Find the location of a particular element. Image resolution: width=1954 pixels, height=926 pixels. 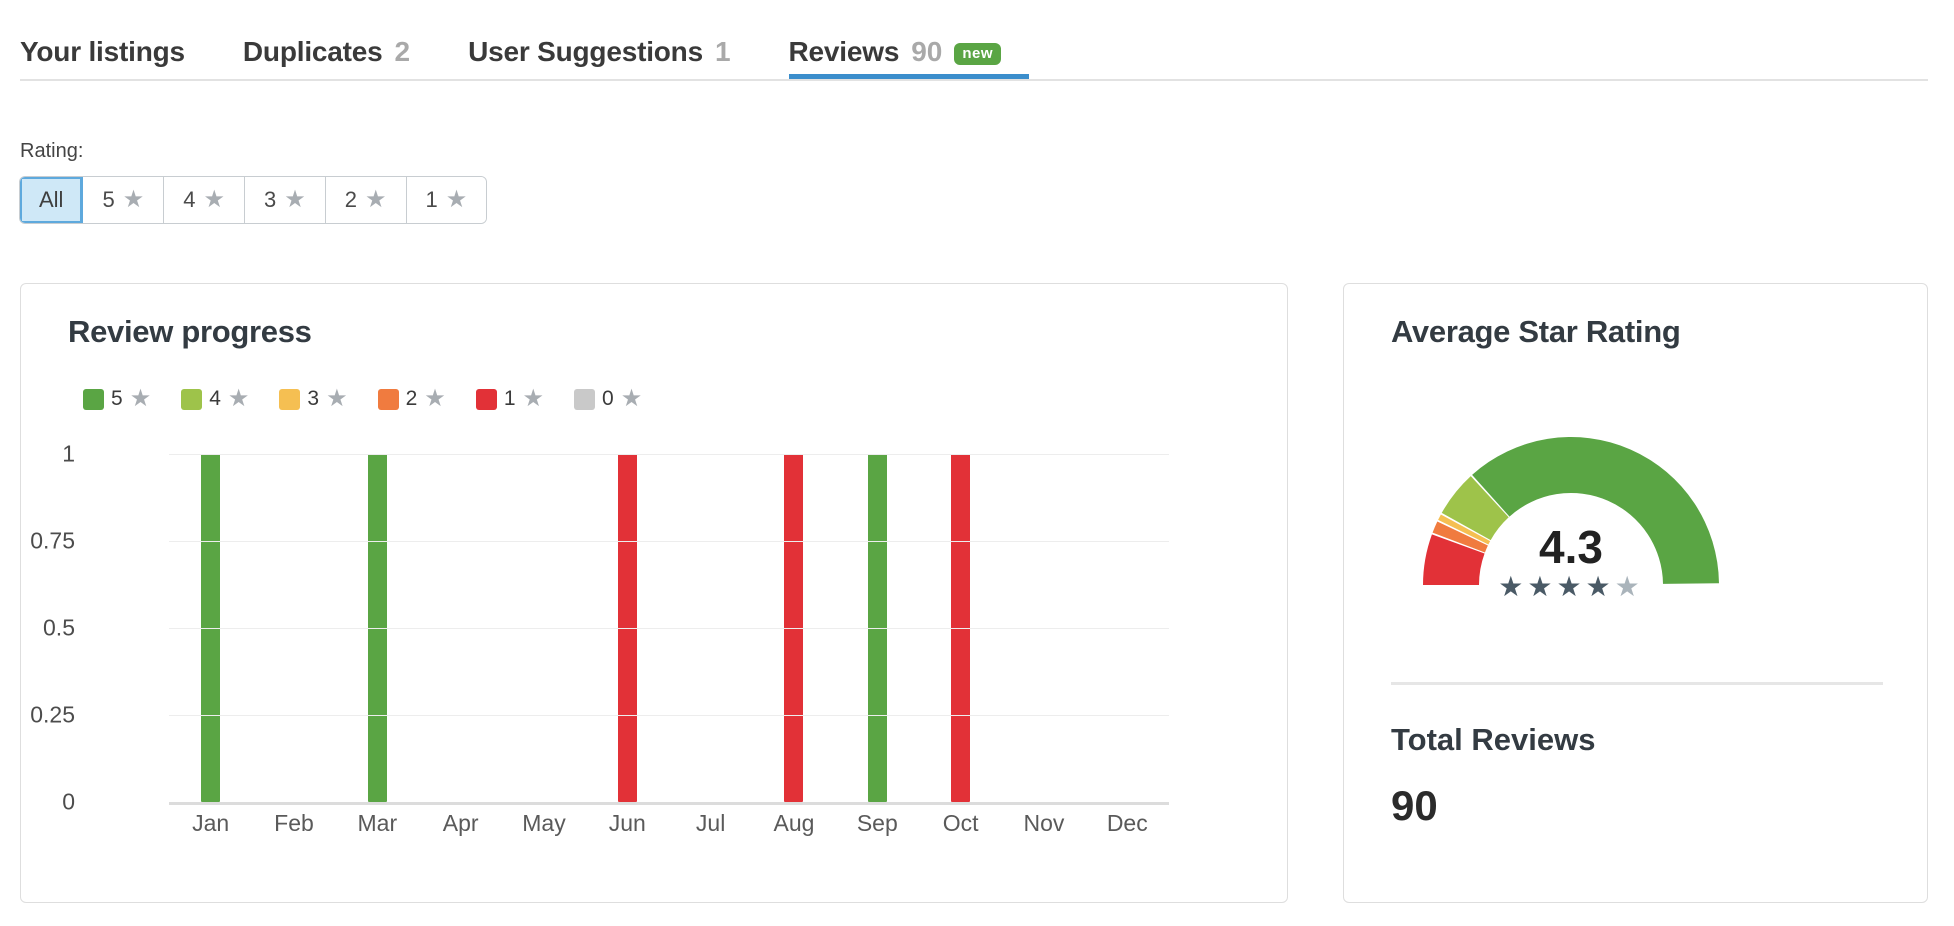

tab-reviews: Reviews 90 new is located at coordinates (909, 41).